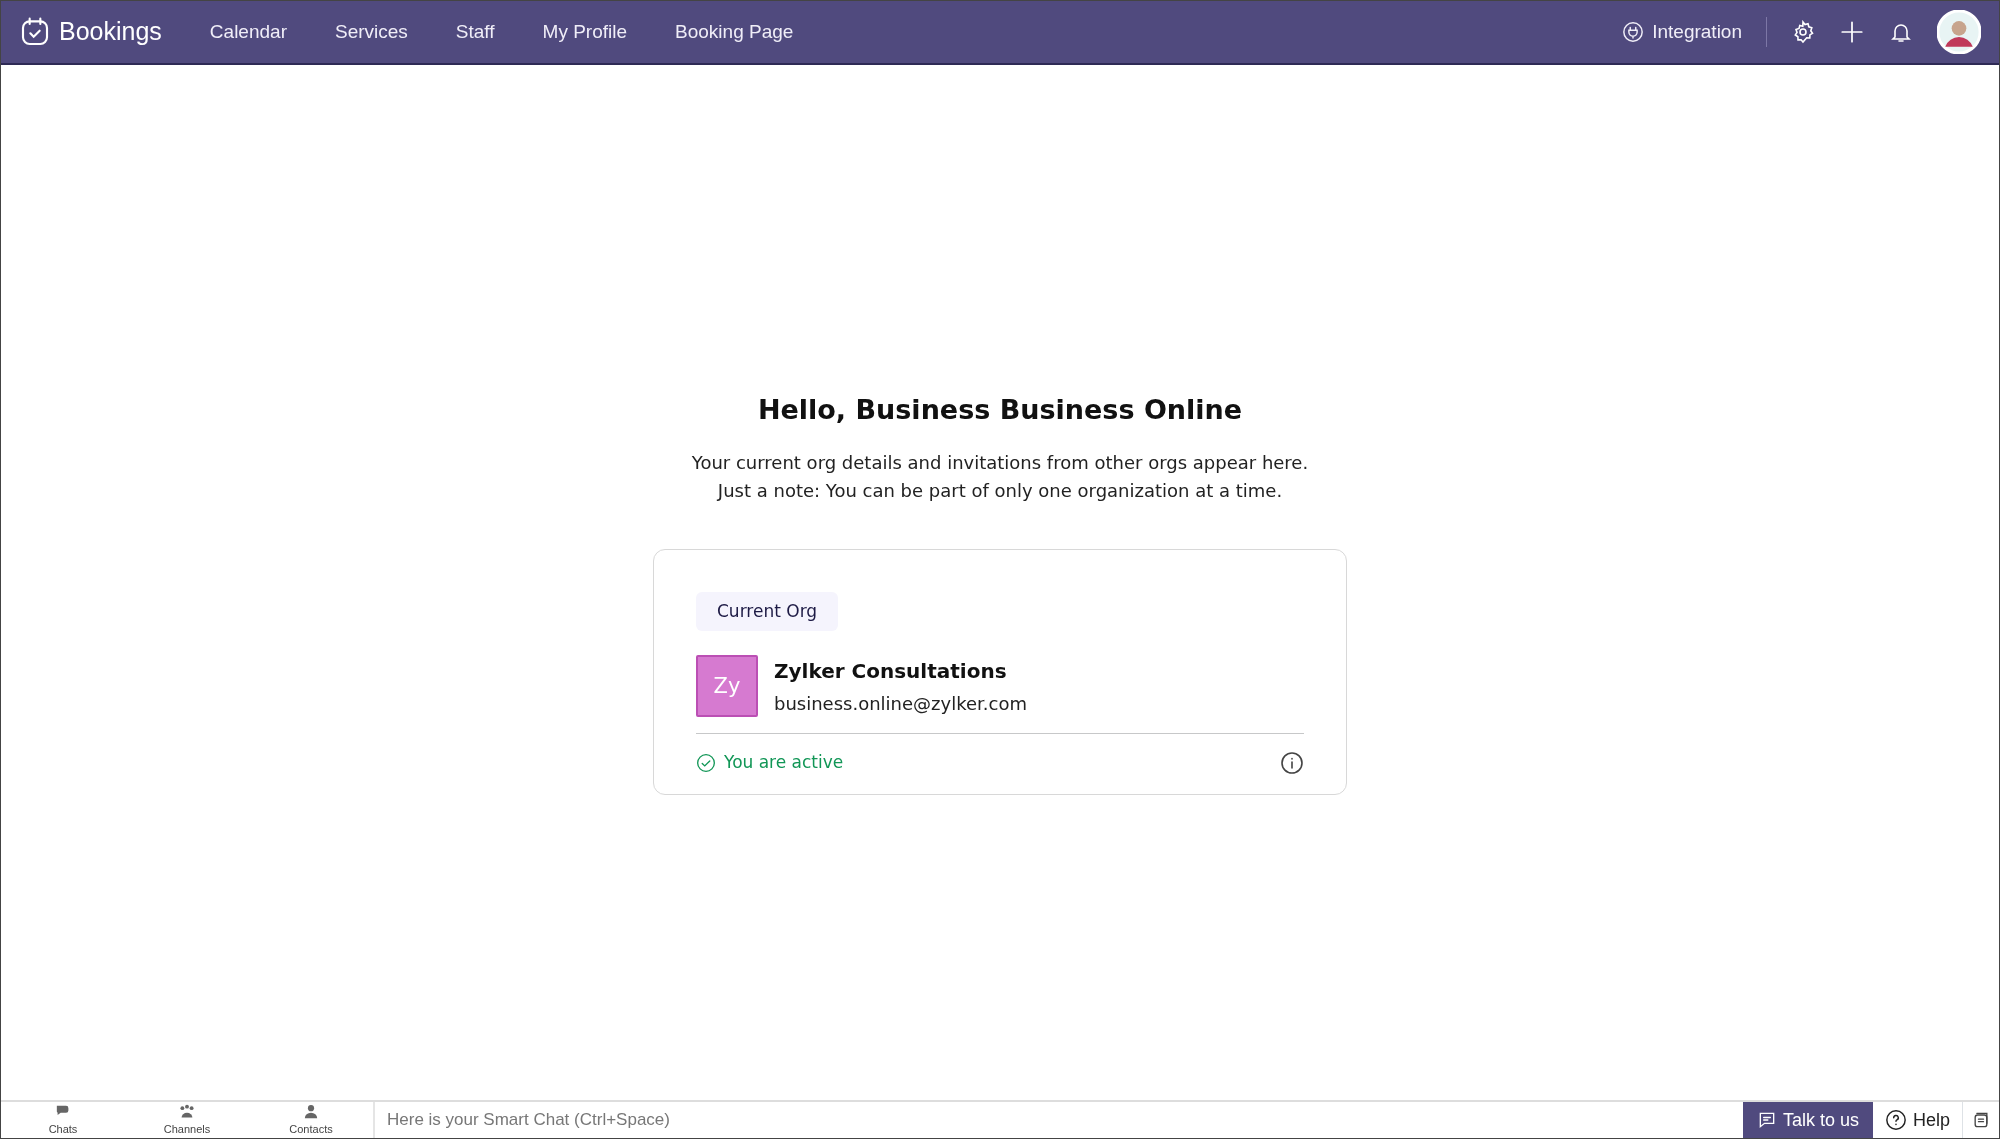  I want to click on plug-icon, so click(1633, 32).